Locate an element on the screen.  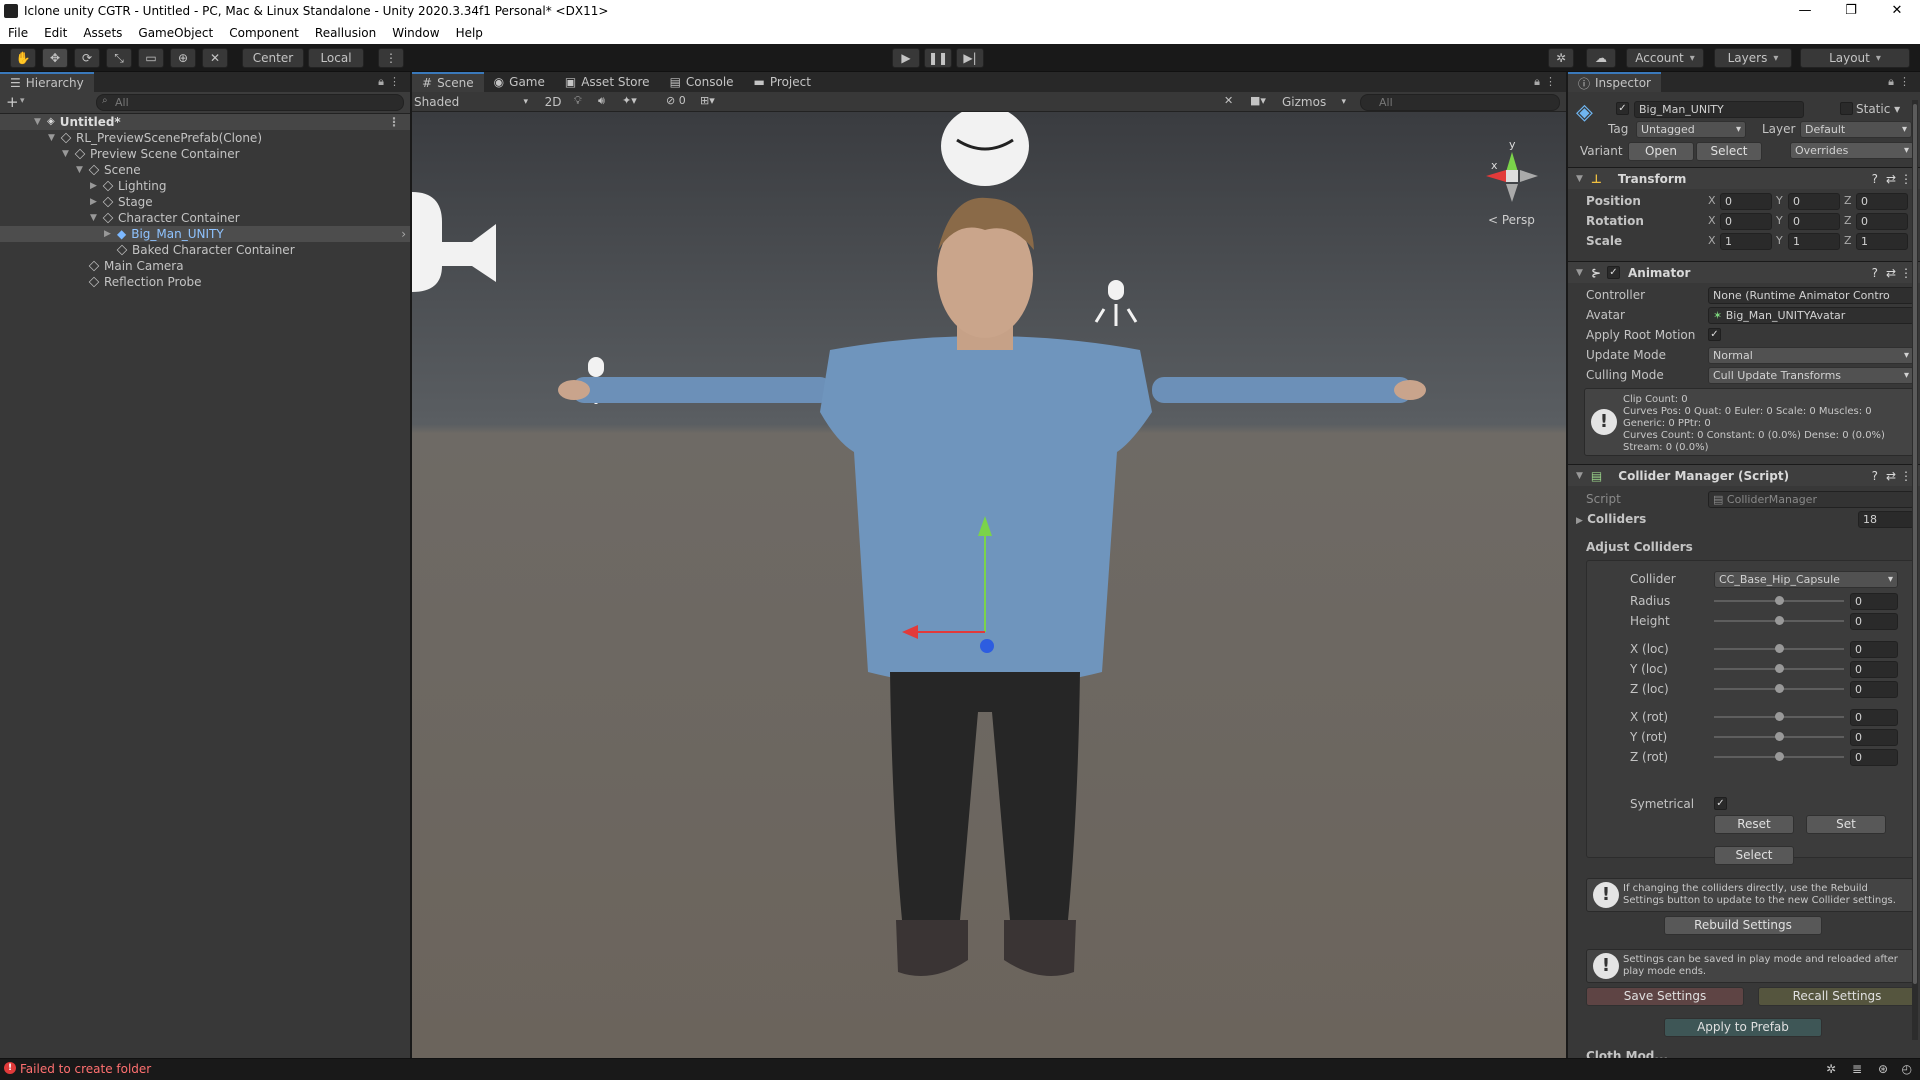
hidden-objects-icon: ⊘ 0 is located at coordinates (676, 100).